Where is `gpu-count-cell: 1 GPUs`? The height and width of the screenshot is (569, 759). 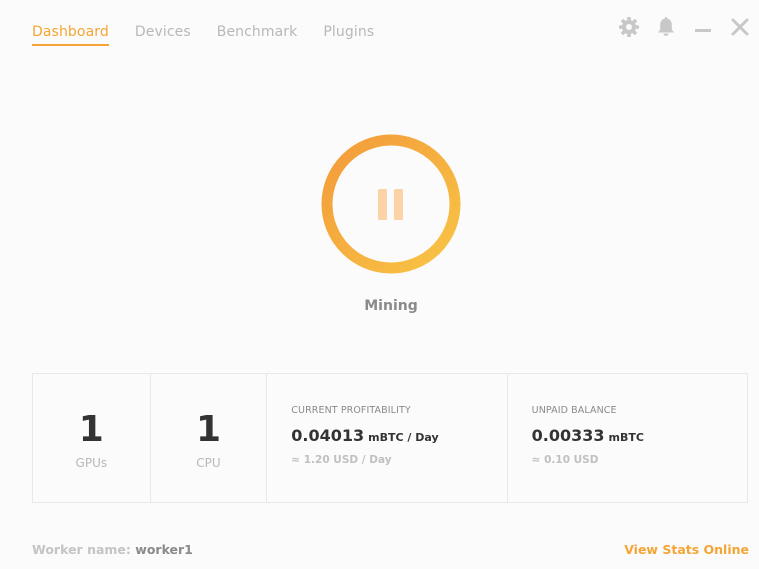 gpu-count-cell: 1 GPUs is located at coordinates (92, 438).